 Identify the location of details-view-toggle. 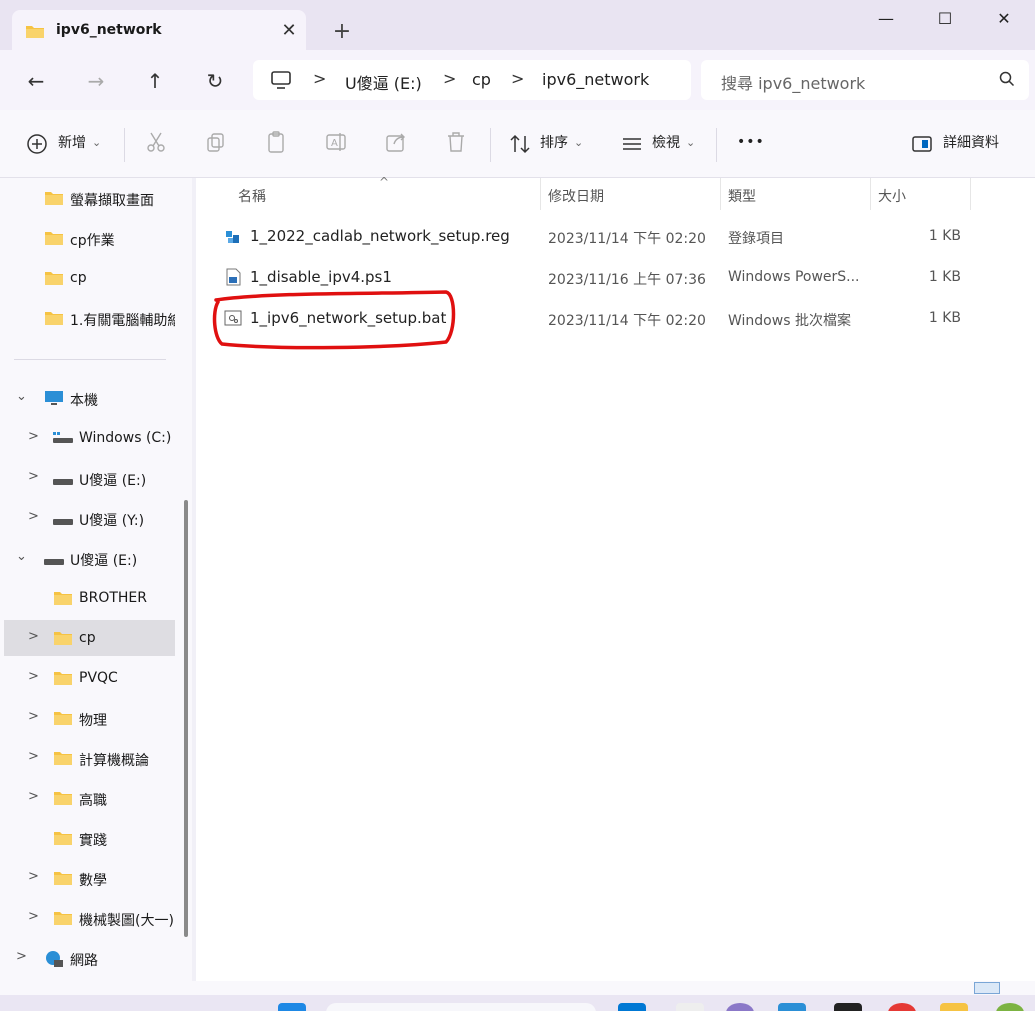
(987, 988).